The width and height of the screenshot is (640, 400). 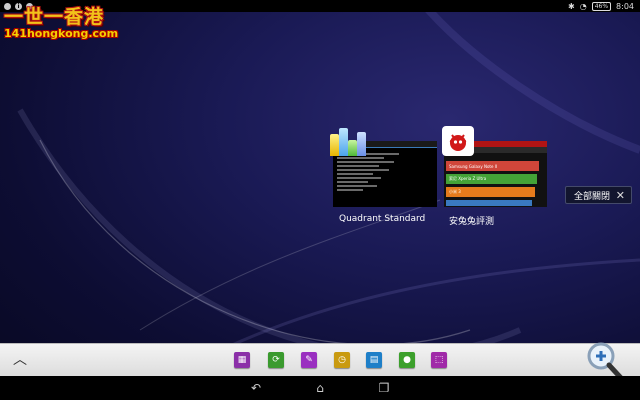 What do you see at coordinates (276, 360) in the screenshot?
I see `refresh-icon: ⟳` at bounding box center [276, 360].